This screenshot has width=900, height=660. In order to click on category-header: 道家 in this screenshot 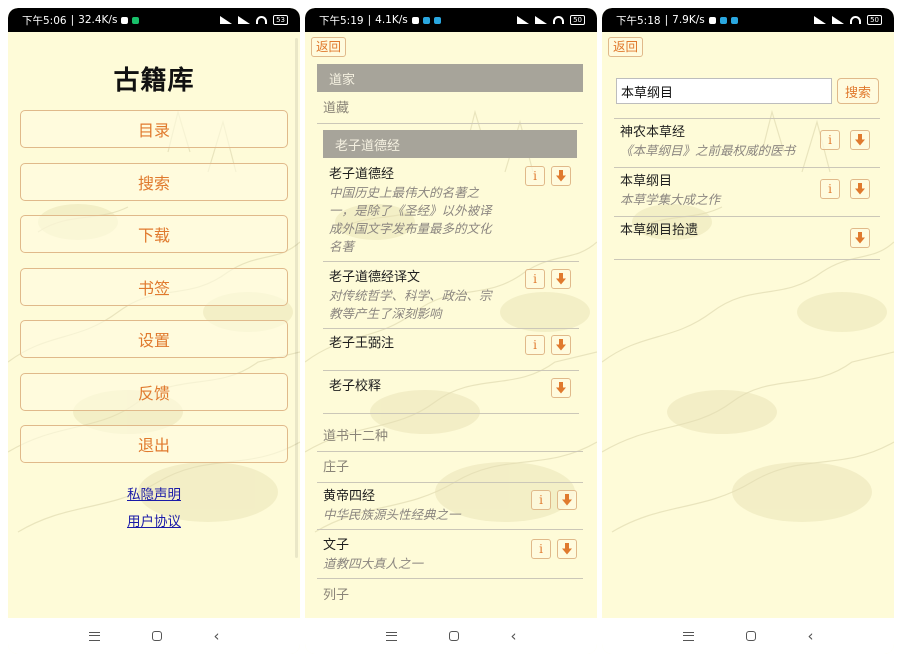, I will do `click(450, 78)`.